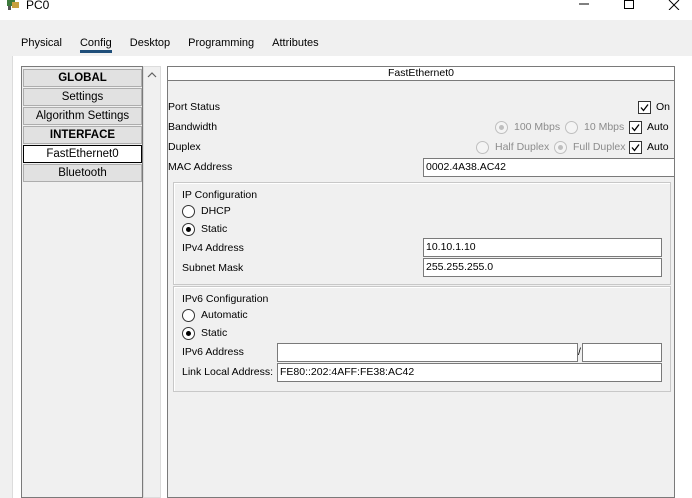  Describe the element at coordinates (82, 154) in the screenshot. I see `nav-item-fastethernet0: FastEthernet0` at that location.